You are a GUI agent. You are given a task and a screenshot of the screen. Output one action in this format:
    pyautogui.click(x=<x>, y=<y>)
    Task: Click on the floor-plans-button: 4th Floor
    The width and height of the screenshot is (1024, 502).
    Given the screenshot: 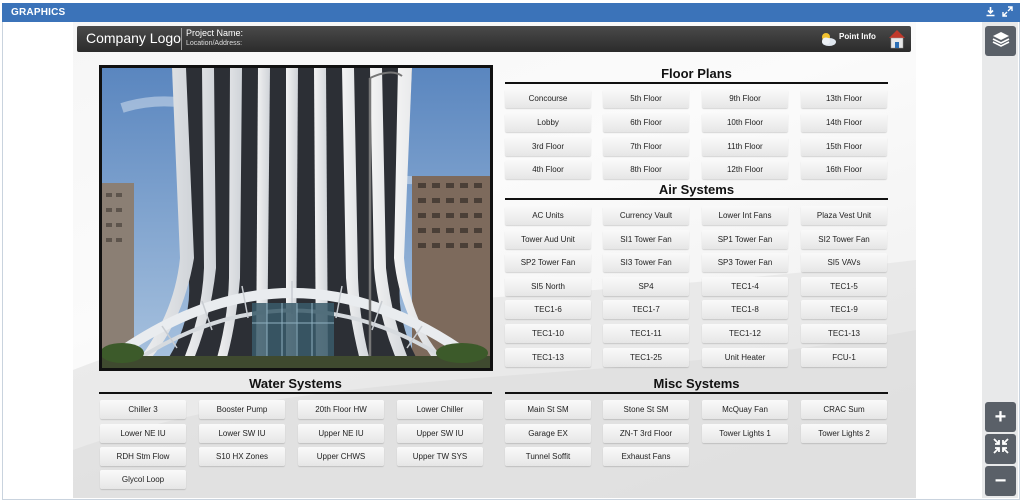 What is the action you would take?
    pyautogui.click(x=548, y=169)
    